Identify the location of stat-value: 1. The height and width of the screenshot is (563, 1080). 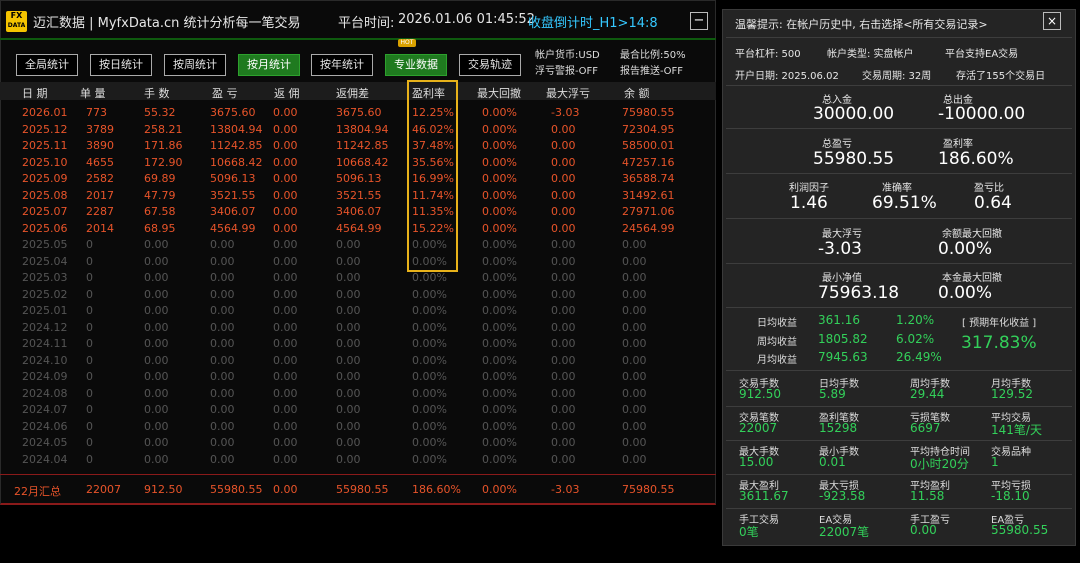
(995, 462).